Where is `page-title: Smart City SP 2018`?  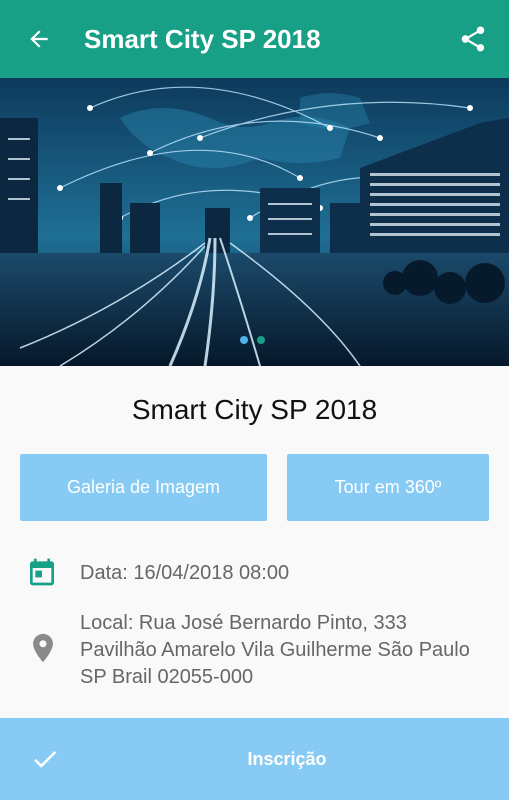
page-title: Smart City SP 2018 is located at coordinates (202, 38).